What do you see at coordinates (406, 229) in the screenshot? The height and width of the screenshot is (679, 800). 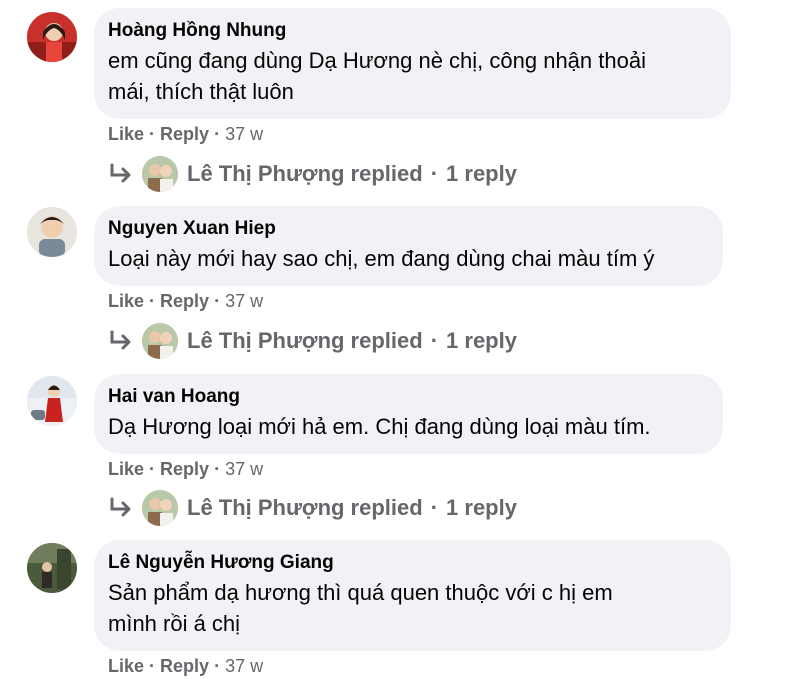 I see `comment-author: Nguyen Xuan Hiep` at bounding box center [406, 229].